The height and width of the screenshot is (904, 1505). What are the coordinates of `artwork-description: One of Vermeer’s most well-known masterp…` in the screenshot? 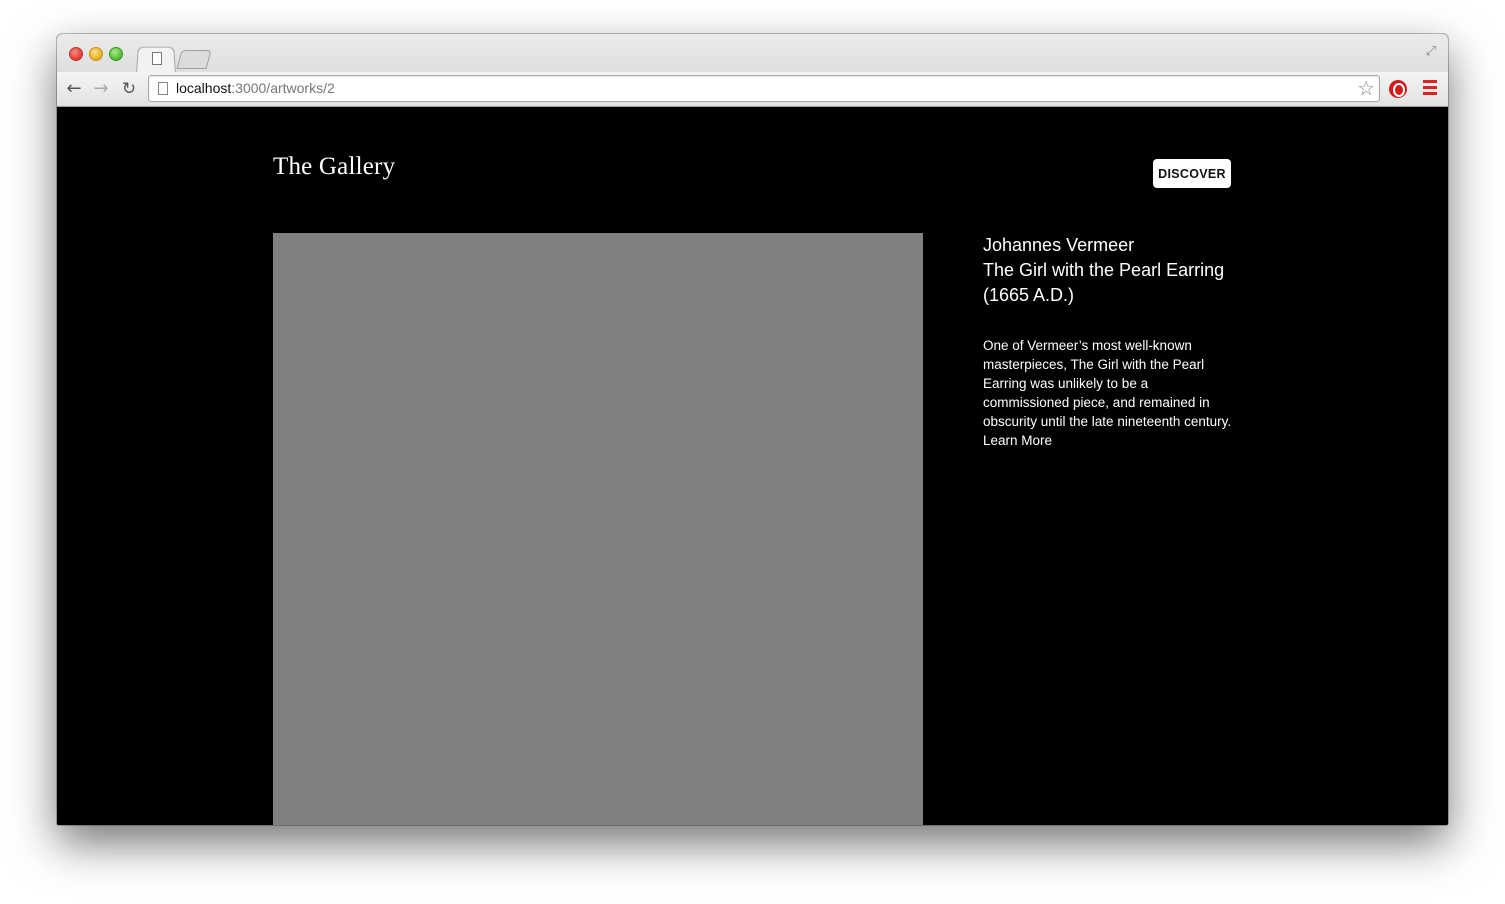 It's located at (1107, 383).